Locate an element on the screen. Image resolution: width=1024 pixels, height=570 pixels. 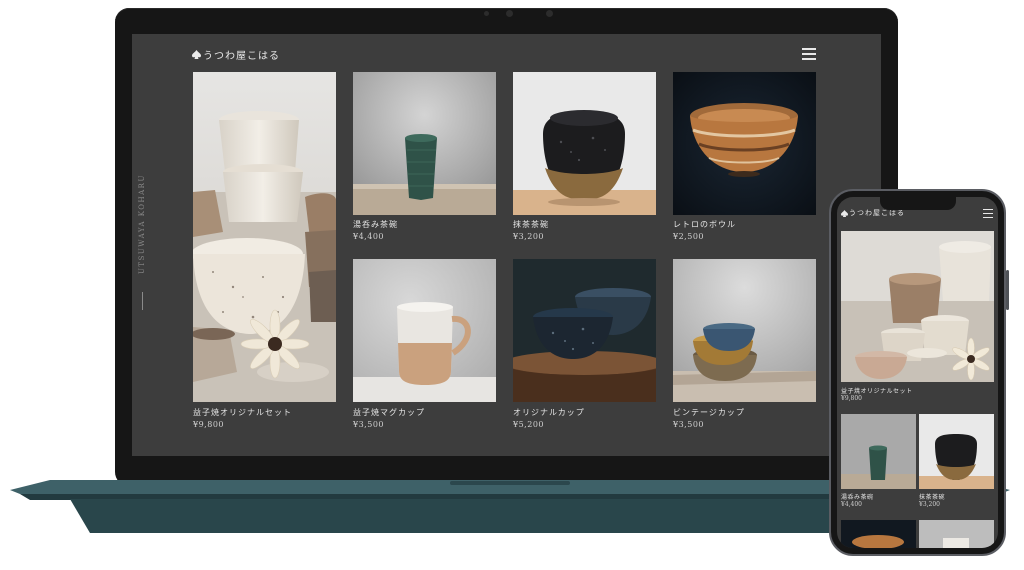
product-price: ¥5,200 is located at coordinates (528, 424).